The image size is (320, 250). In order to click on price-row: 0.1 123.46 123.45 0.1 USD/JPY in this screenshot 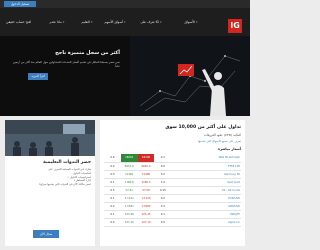, I will do `click(172, 214)`.